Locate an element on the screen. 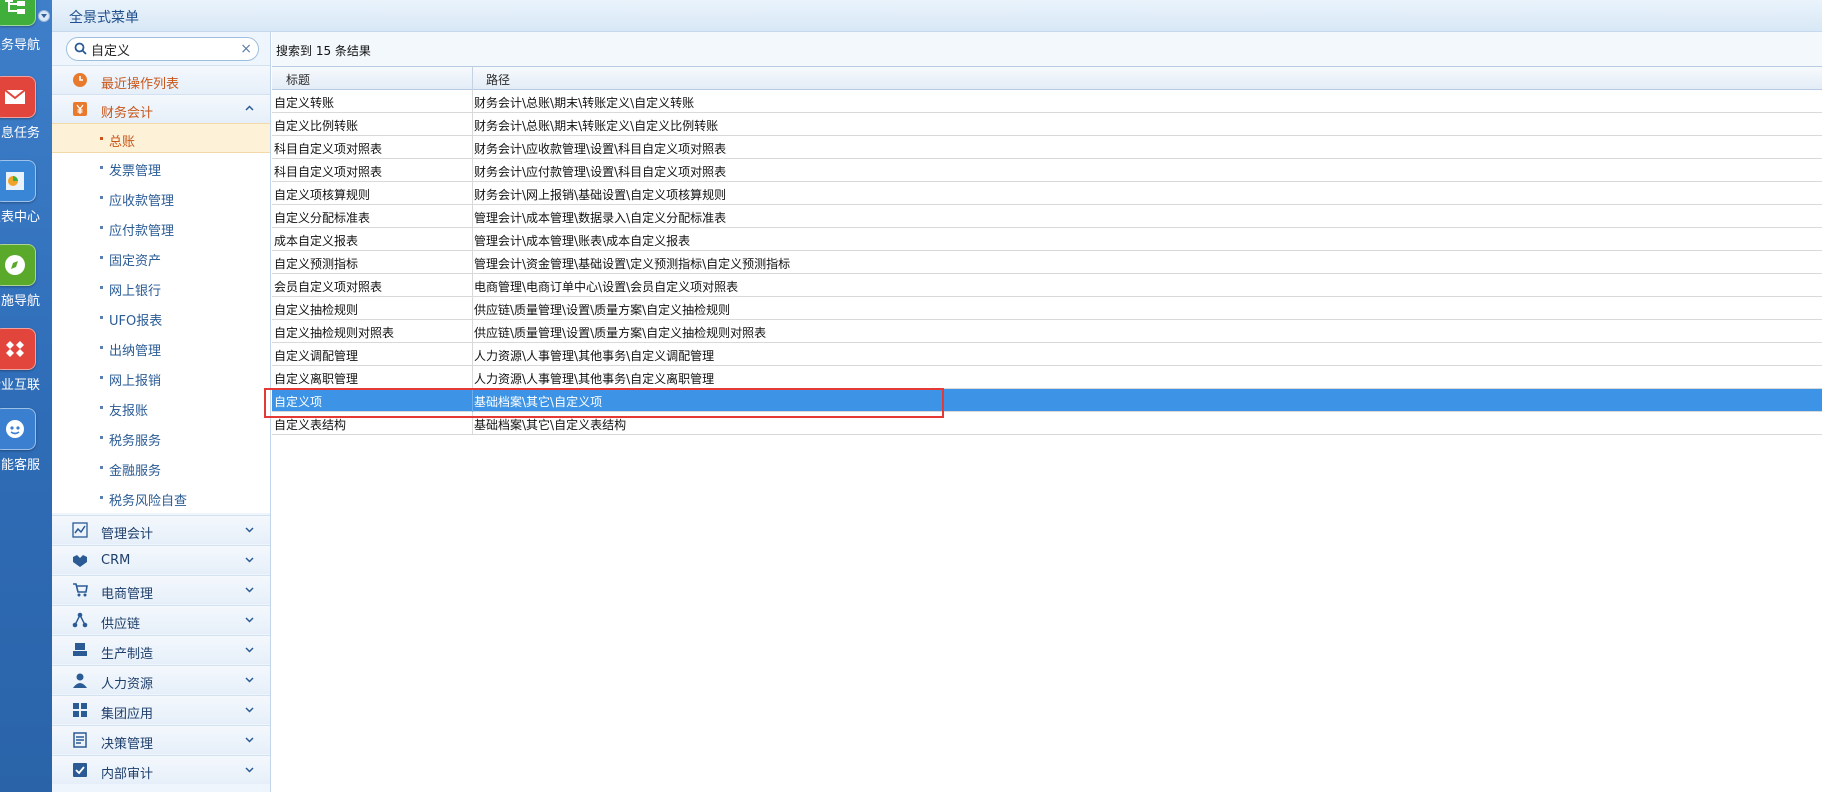 This screenshot has width=1822, height=792. menu-label: CRM is located at coordinates (116, 560).